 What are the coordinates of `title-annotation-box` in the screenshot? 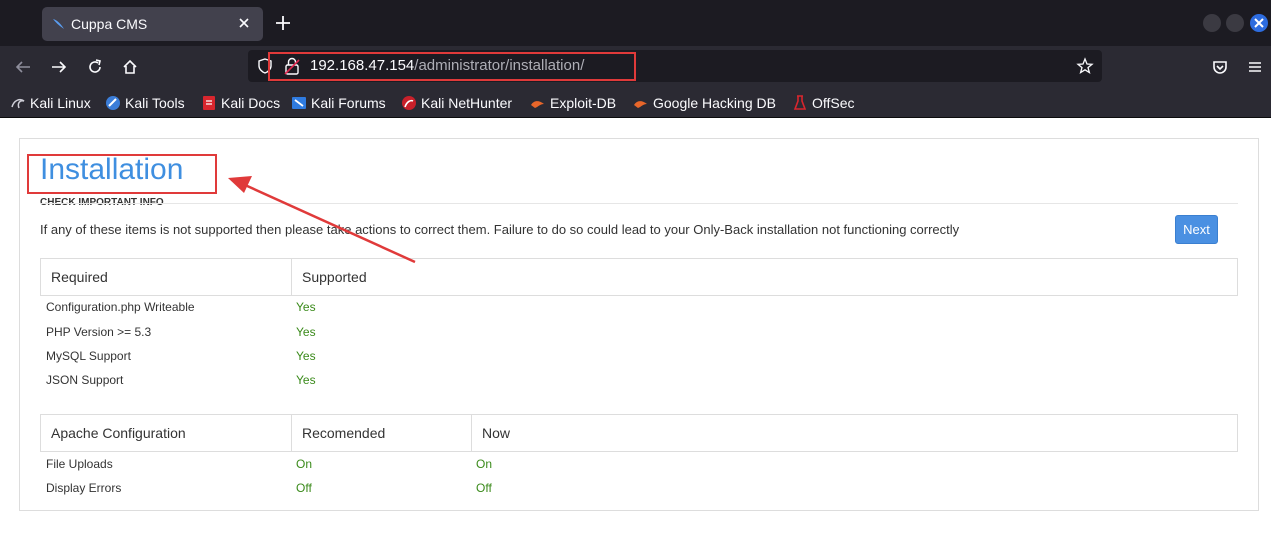 It's located at (122, 174).